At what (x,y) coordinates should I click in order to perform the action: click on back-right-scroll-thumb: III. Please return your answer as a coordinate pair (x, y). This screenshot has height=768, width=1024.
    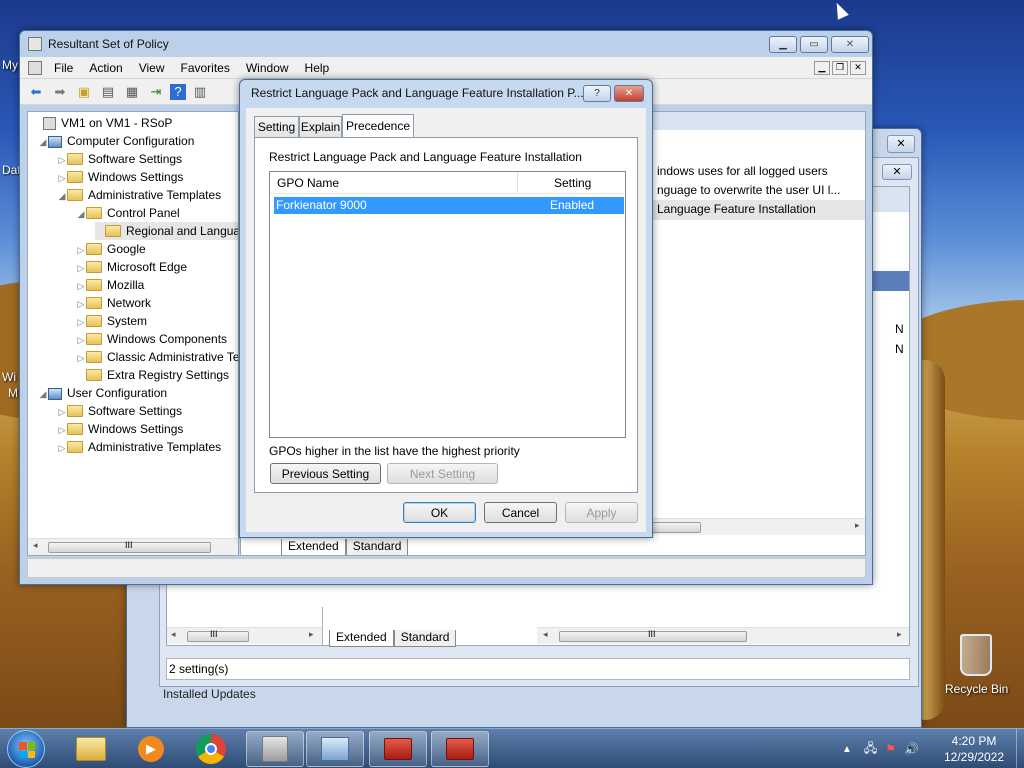
    Looking at the image, I should click on (653, 635).